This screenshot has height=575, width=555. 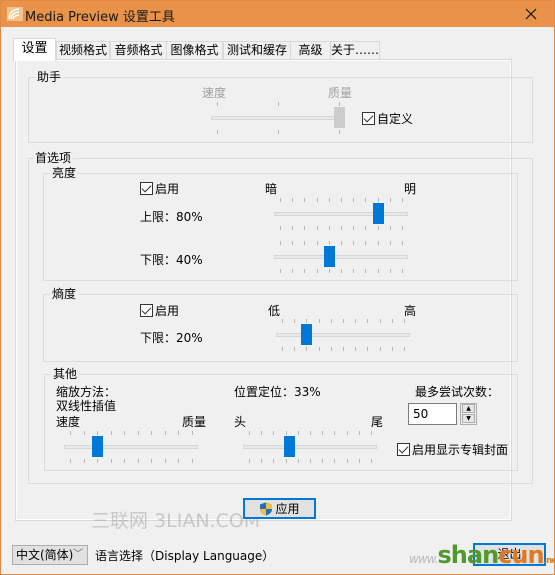 What do you see at coordinates (65, 374) in the screenshot?
I see `other-group-label: 其他` at bounding box center [65, 374].